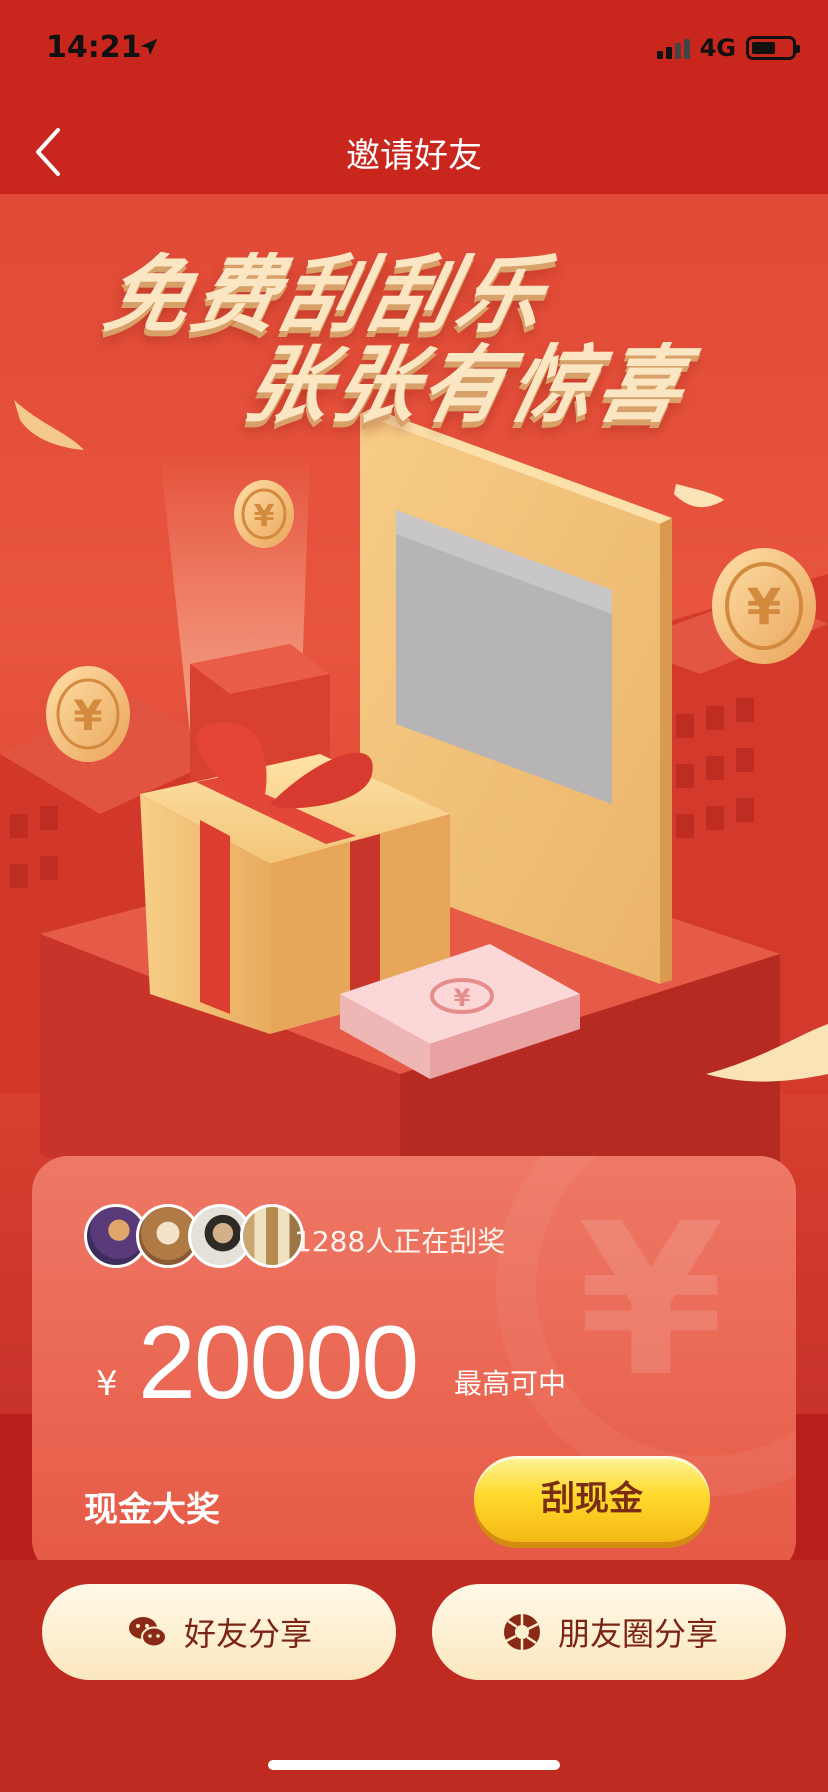 This screenshot has height=1792, width=828. I want to click on prize-label: 现金大奖, so click(152, 1510).